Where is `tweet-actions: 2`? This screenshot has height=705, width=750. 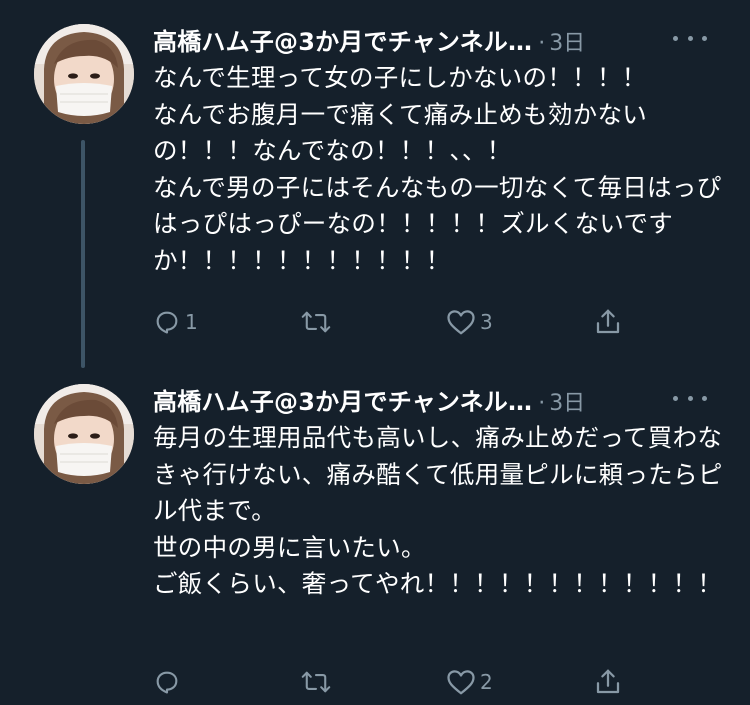
tweet-actions: 2 is located at coordinates (448, 682).